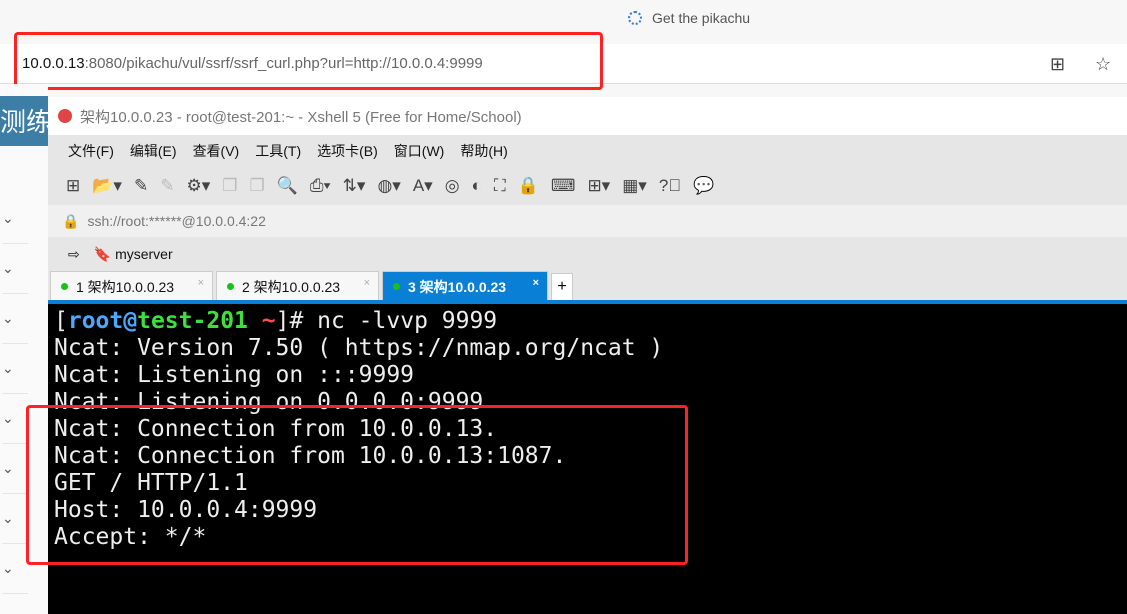  Describe the element at coordinates (192, 321) in the screenshot. I see `prompt-host: test-201` at that location.